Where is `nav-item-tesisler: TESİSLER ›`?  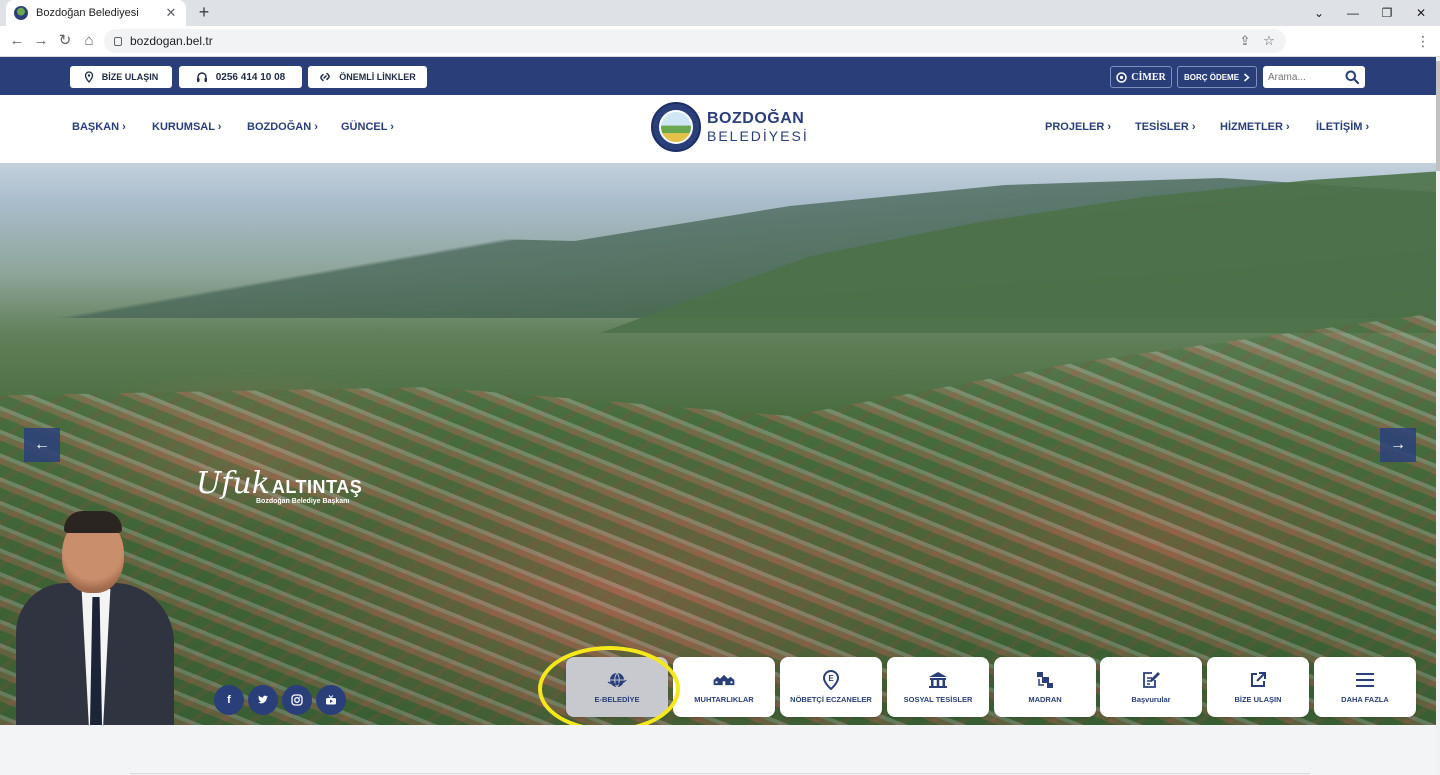 nav-item-tesisler: TESİSLER › is located at coordinates (1165, 127).